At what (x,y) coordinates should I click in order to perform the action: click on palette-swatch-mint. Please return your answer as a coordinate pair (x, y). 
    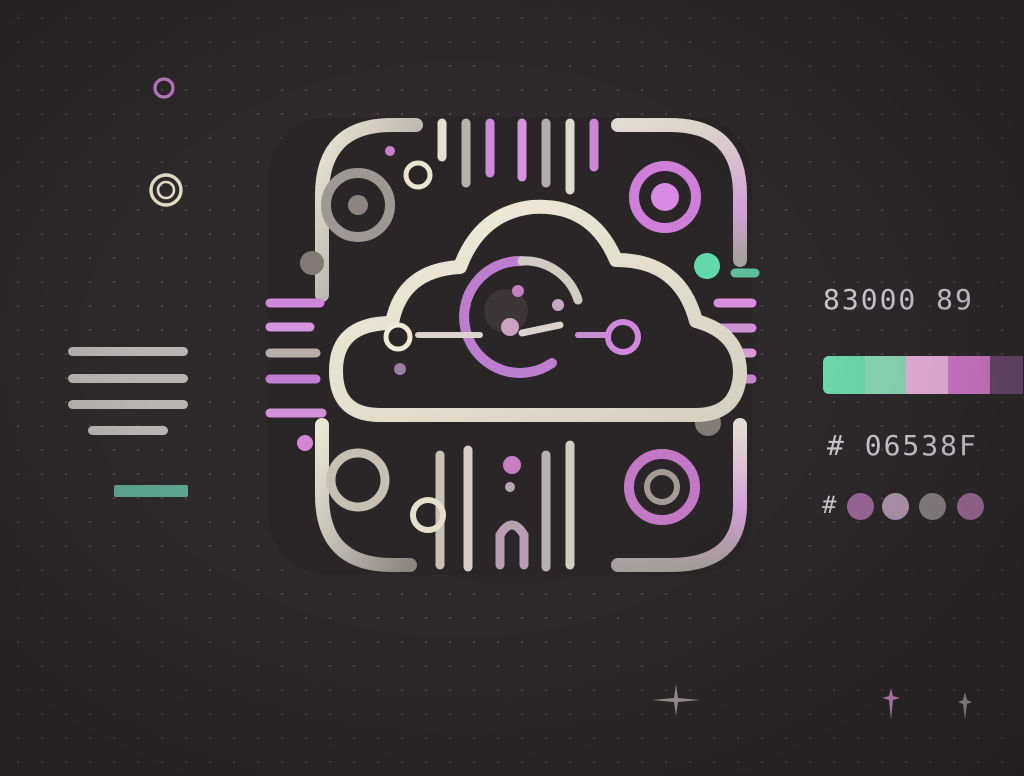
    Looking at the image, I should click on (844, 375).